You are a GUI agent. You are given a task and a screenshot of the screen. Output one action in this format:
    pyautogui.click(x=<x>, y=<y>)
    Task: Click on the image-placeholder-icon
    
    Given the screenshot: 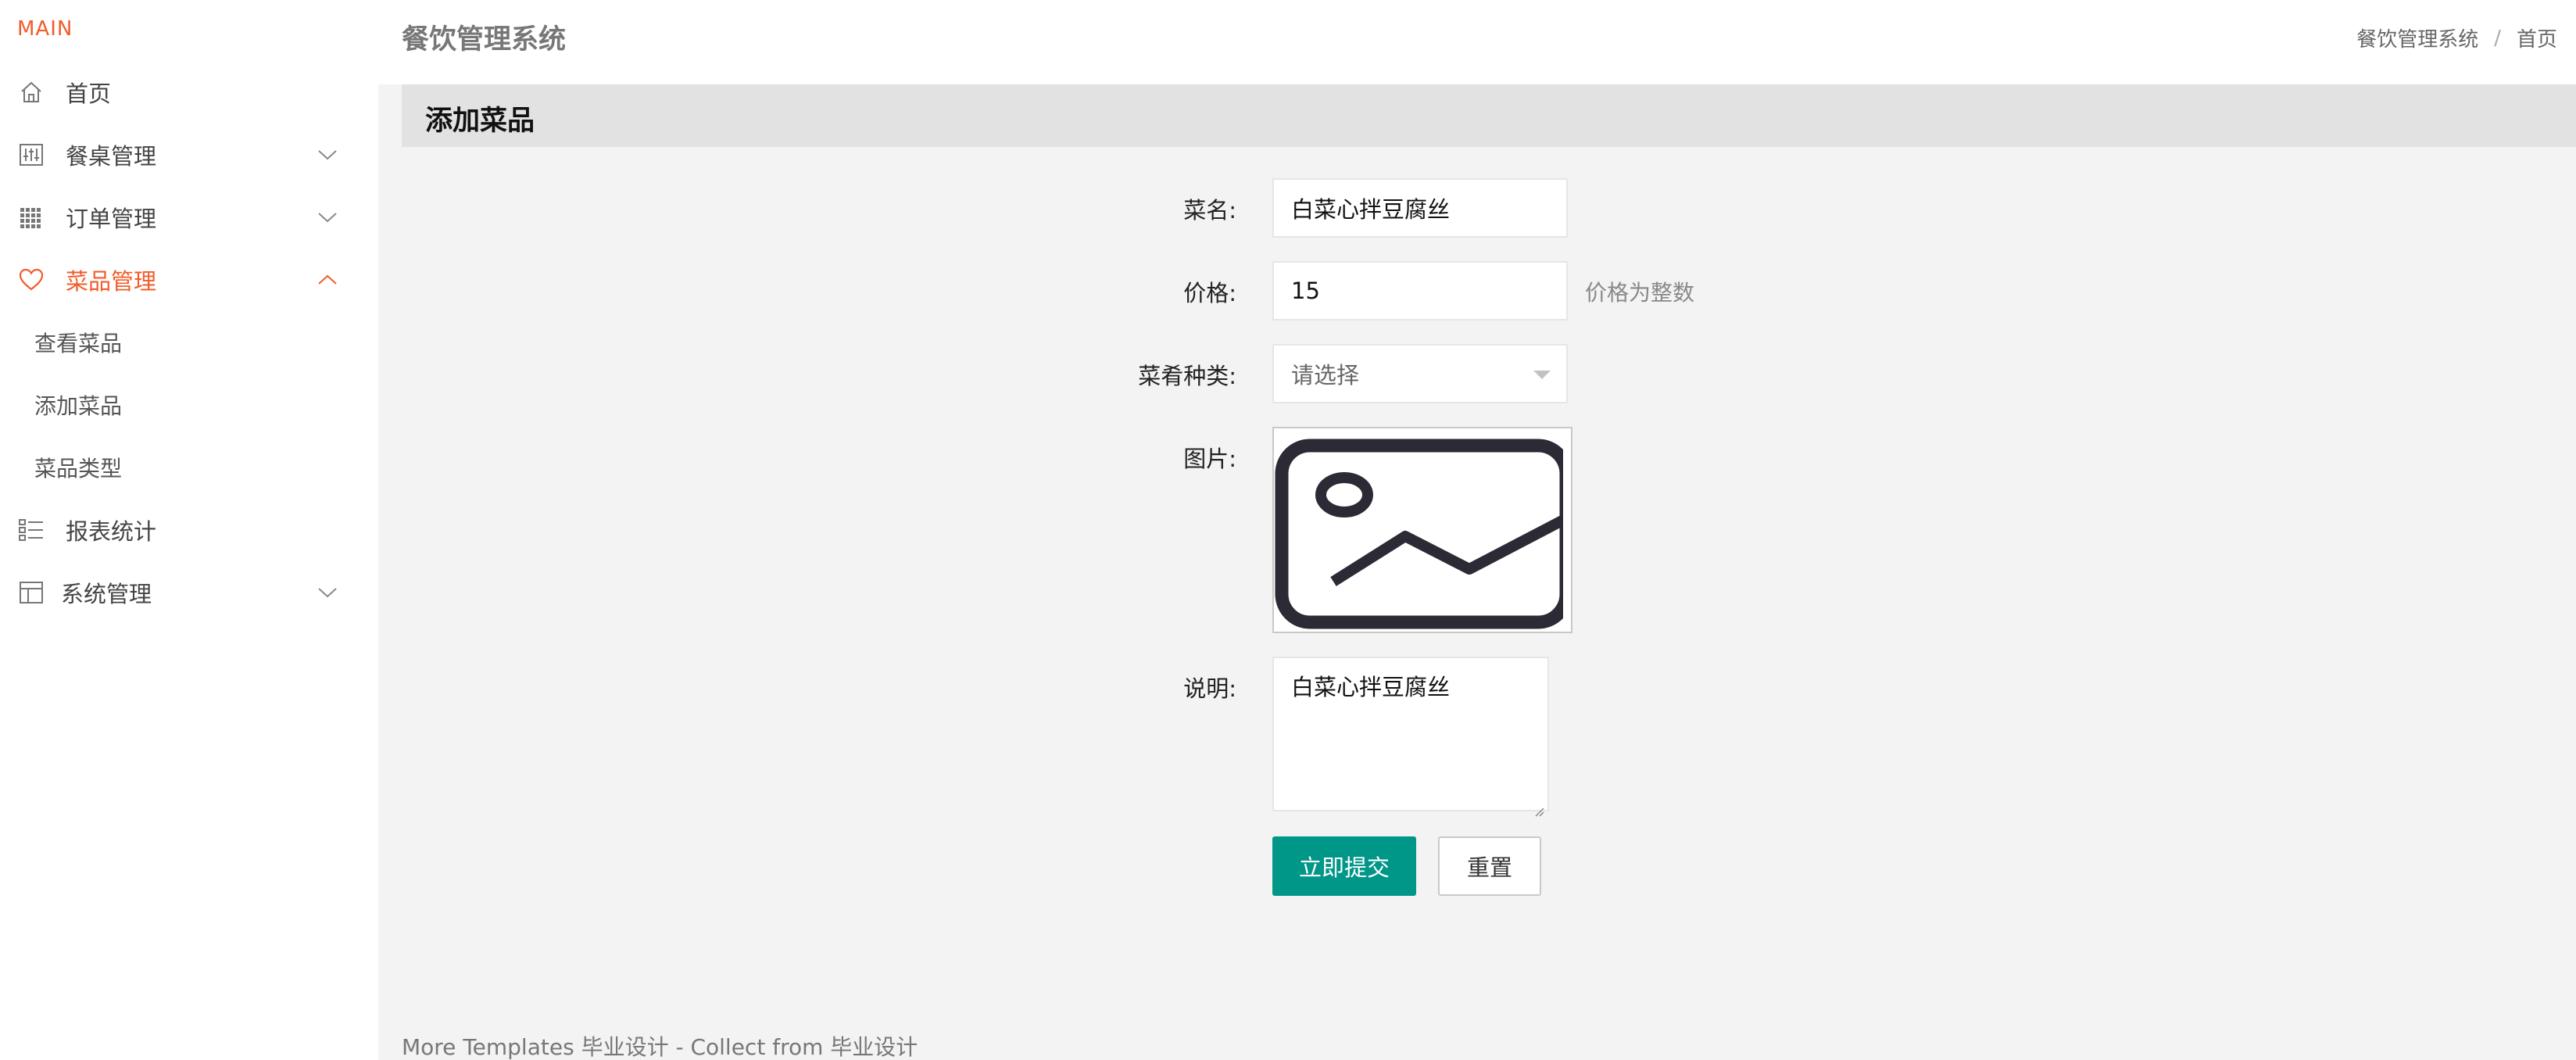 What is the action you would take?
    pyautogui.click(x=1422, y=530)
    